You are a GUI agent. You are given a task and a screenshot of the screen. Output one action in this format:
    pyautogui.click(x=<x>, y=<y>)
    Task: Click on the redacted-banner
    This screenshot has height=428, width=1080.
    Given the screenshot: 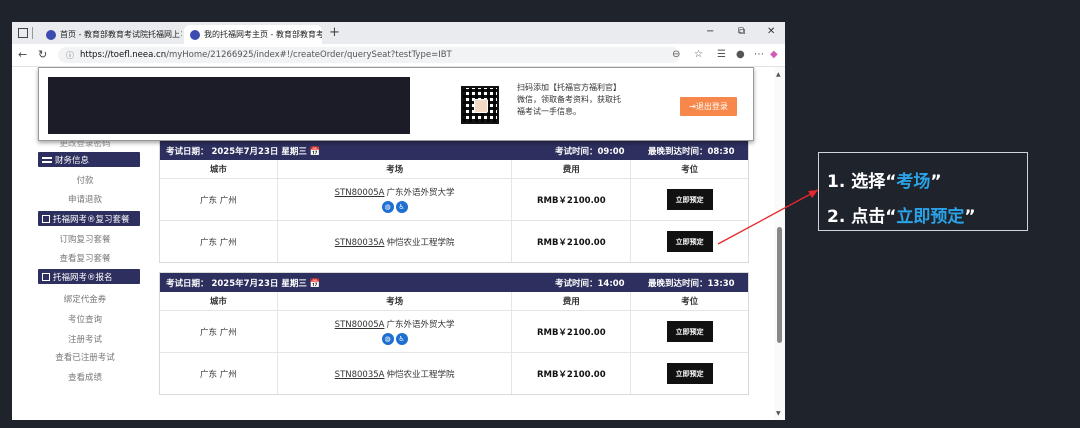 What is the action you would take?
    pyautogui.click(x=229, y=105)
    